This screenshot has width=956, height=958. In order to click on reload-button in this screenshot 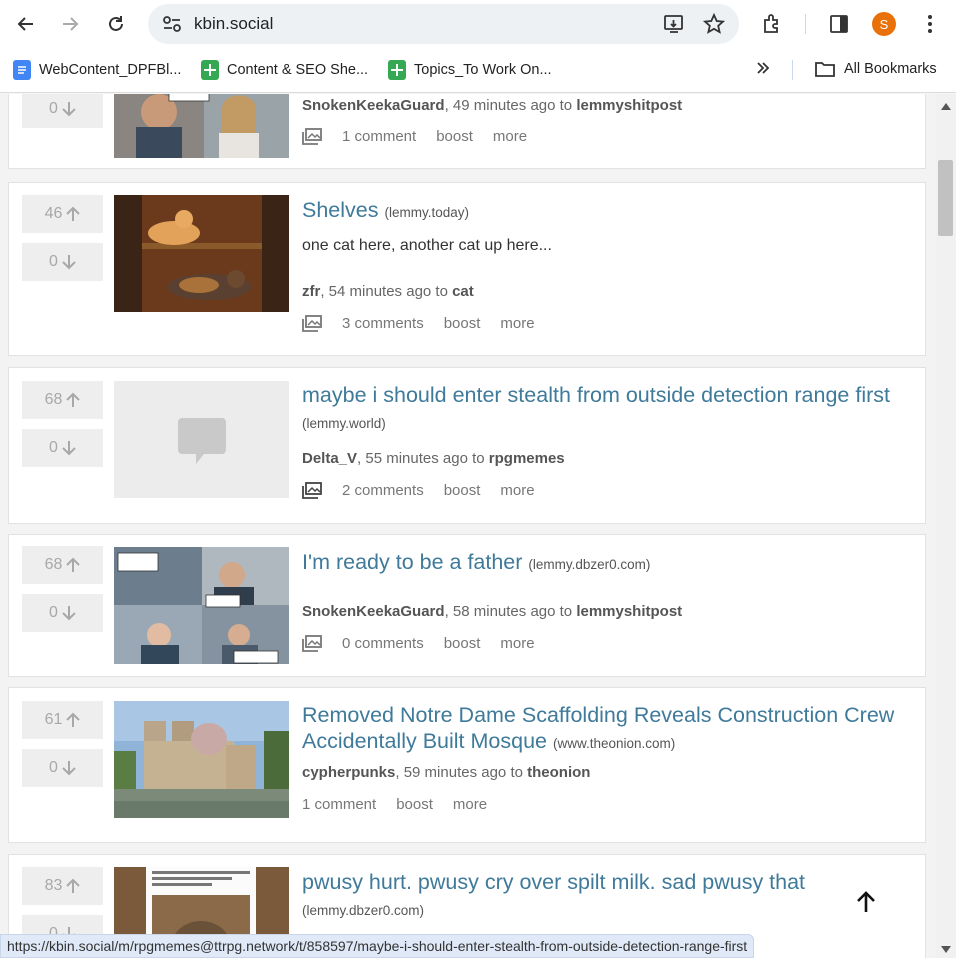, I will do `click(116, 24)`.